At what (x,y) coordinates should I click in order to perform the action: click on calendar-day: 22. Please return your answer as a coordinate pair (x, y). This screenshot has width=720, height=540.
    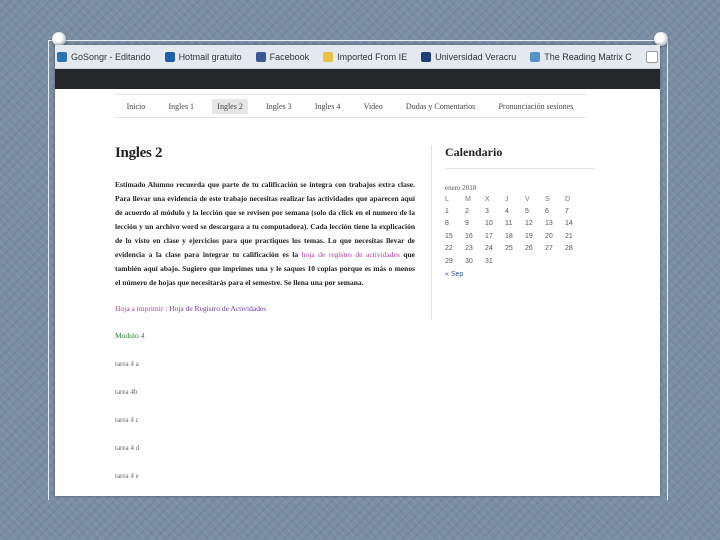
    Looking at the image, I should click on (449, 249).